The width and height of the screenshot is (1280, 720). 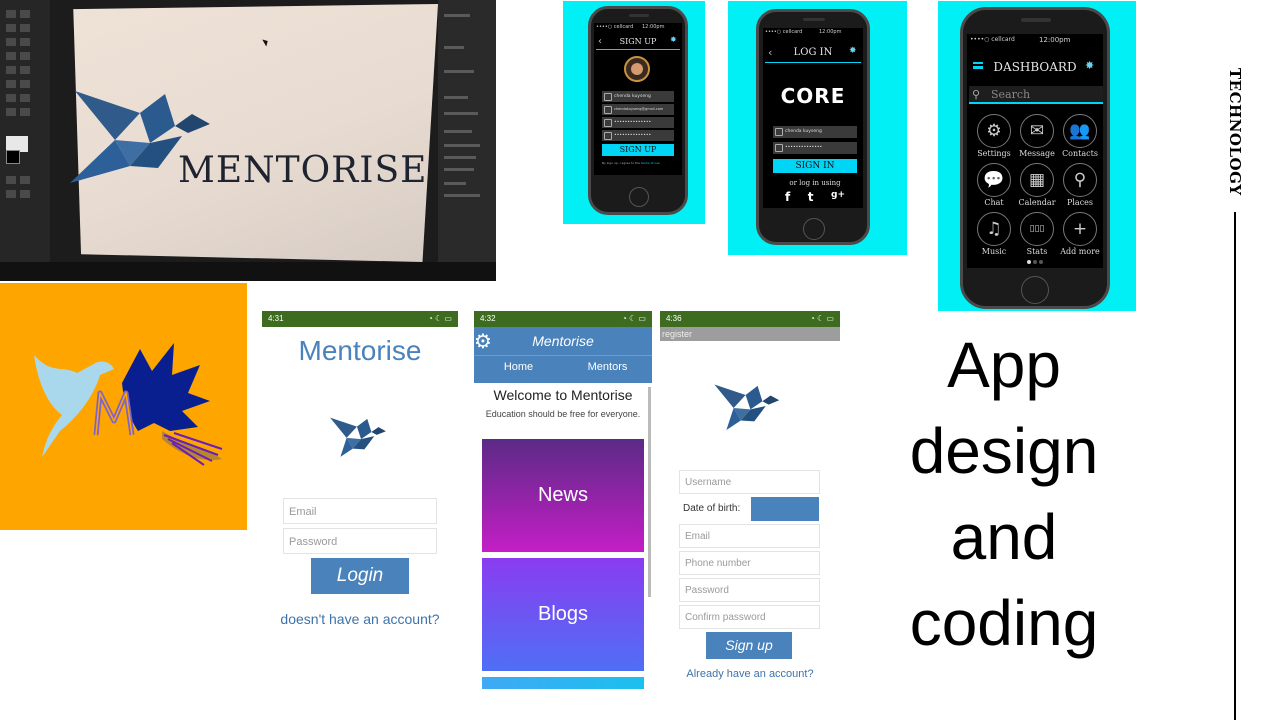 What do you see at coordinates (303, 170) in the screenshot?
I see `logo-wordmark: MENTORISE` at bounding box center [303, 170].